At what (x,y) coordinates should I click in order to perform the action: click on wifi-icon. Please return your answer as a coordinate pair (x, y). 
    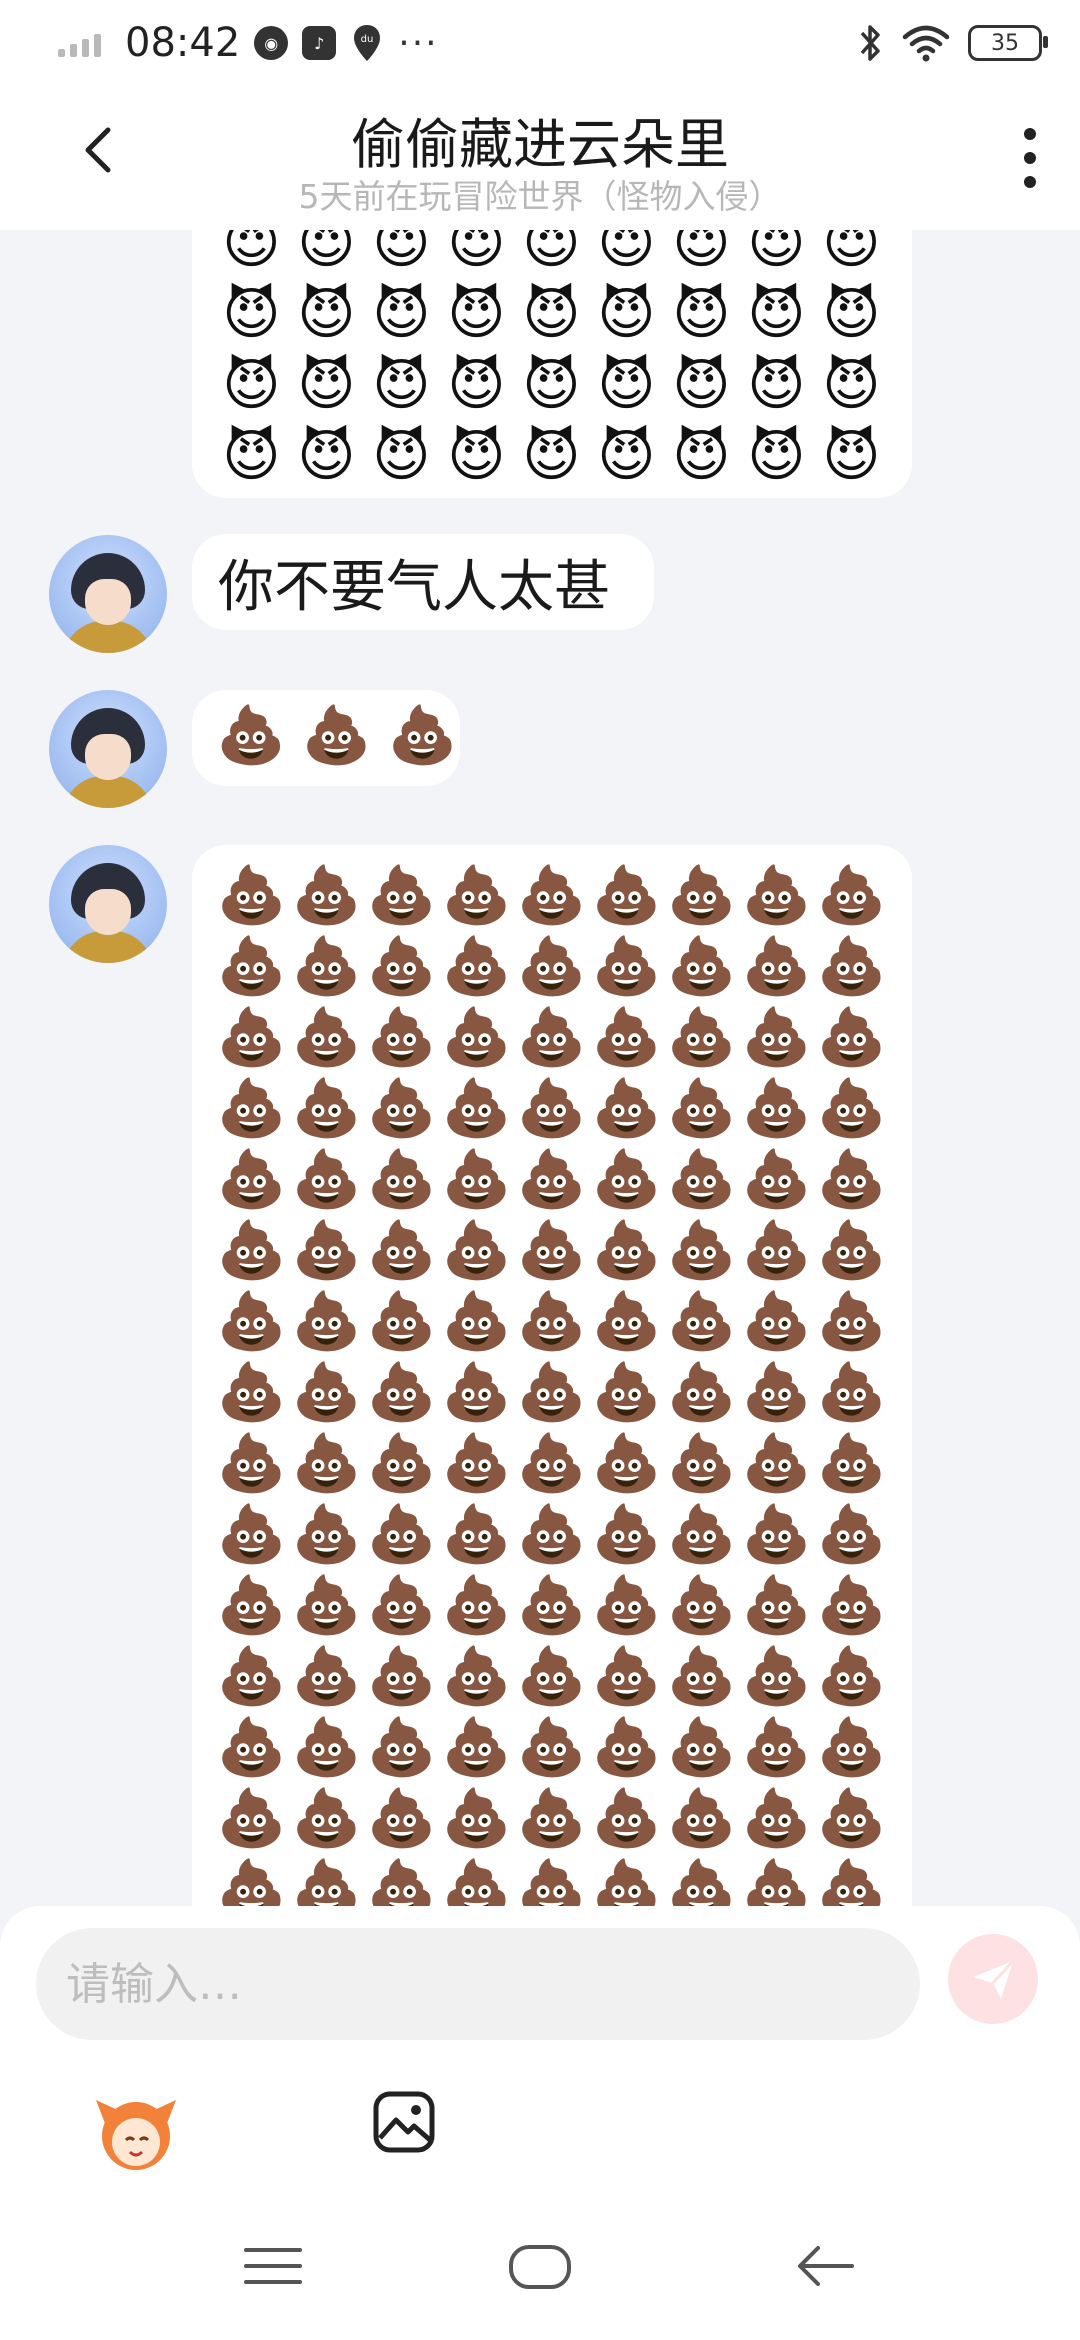
    Looking at the image, I should click on (926, 43).